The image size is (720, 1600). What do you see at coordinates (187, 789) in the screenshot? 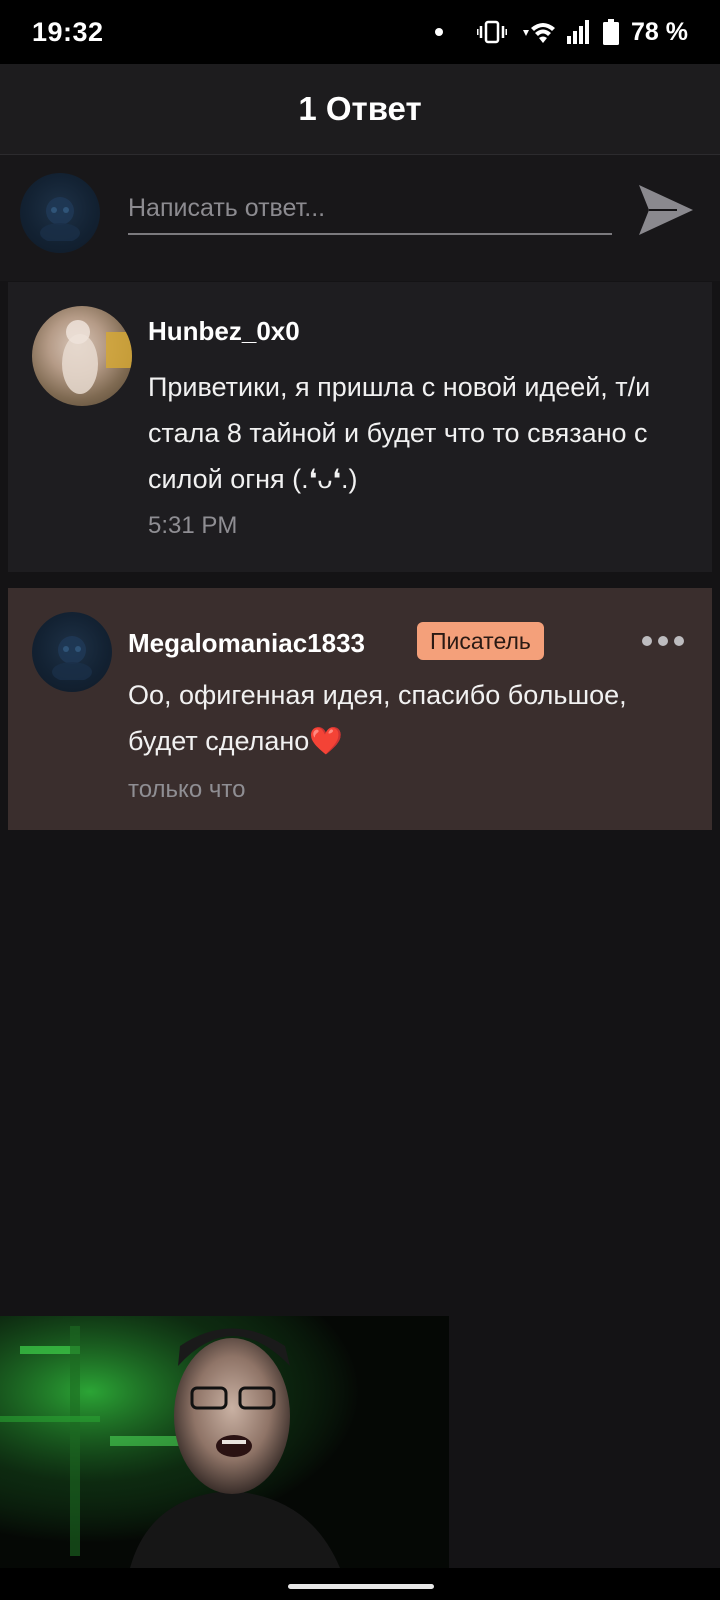
I see `reply-timestamp: только что` at bounding box center [187, 789].